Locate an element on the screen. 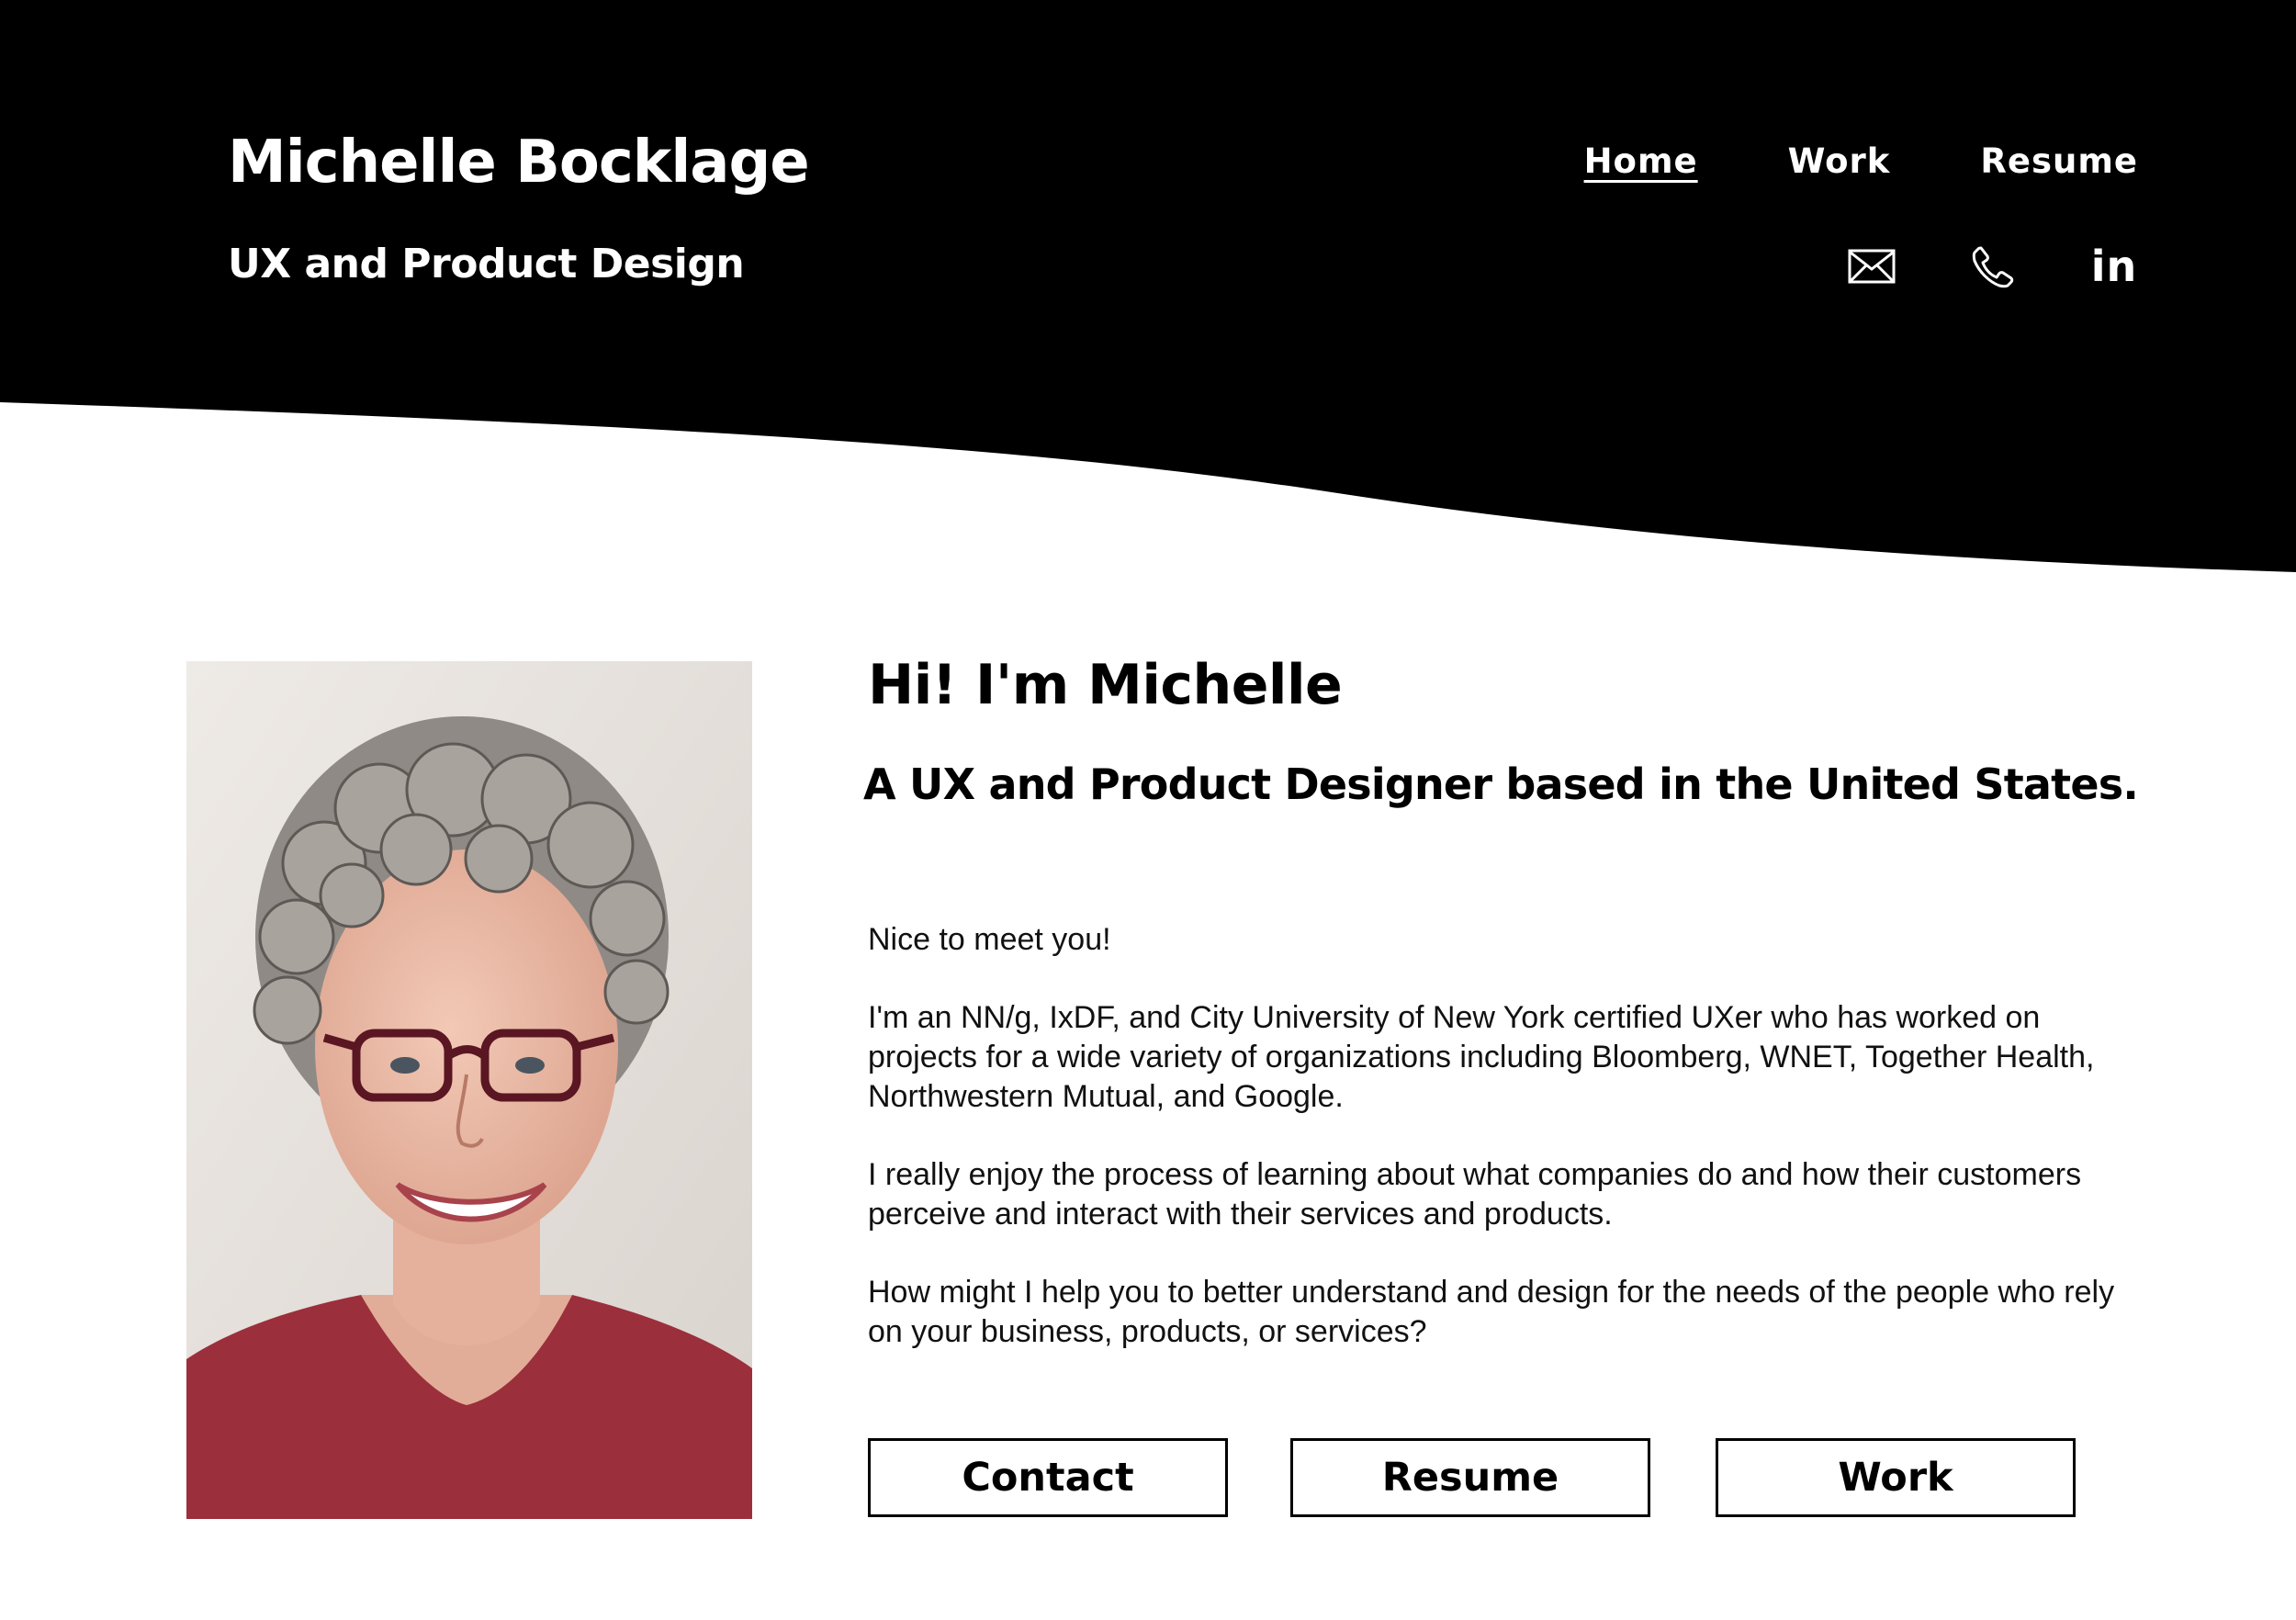 The image size is (2296, 1620). profile-photo is located at coordinates (469, 1090).